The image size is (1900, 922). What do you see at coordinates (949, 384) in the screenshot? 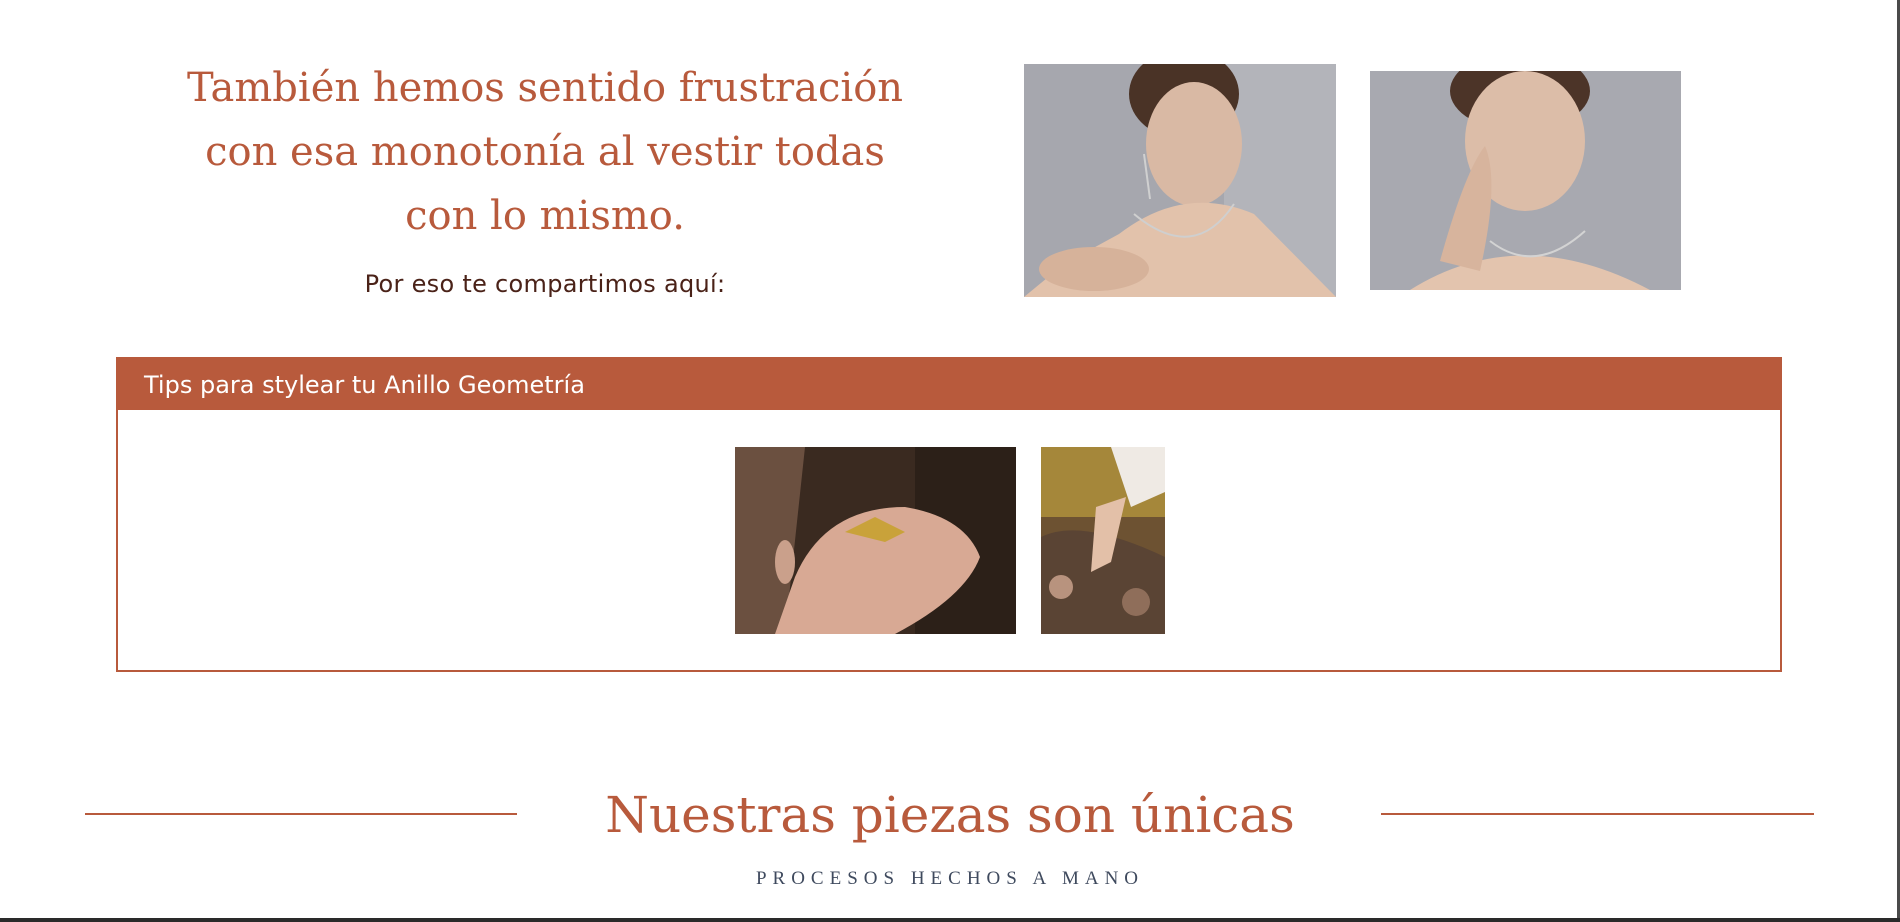
I see `tips-accordion-header: Tips para stylear tu Anillo Geometría` at bounding box center [949, 384].